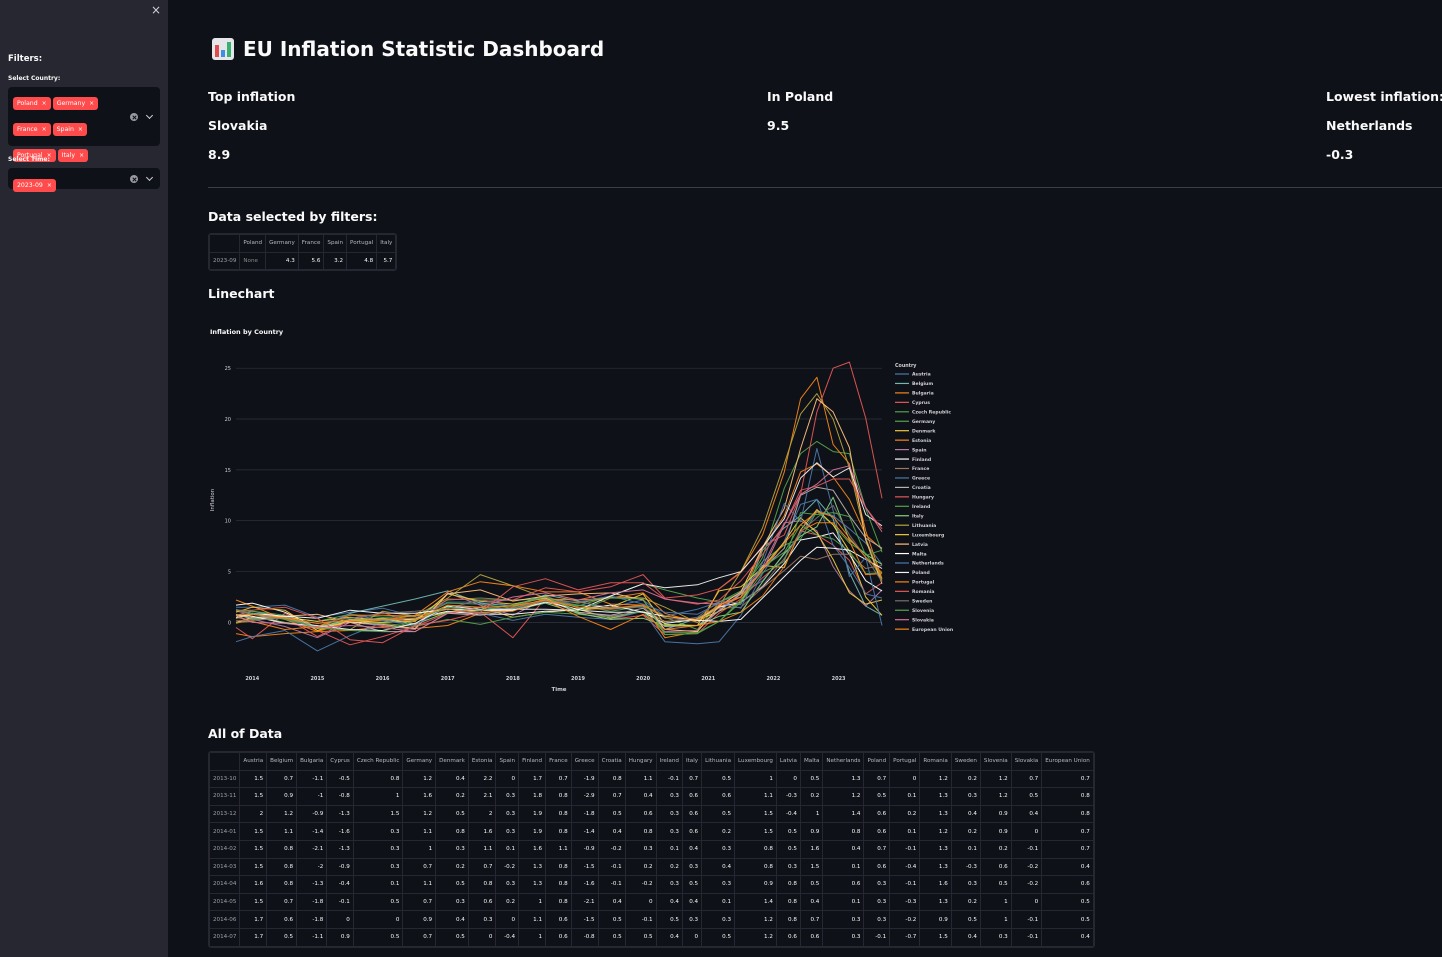 The height and width of the screenshot is (957, 1442). What do you see at coordinates (811, 831) in the screenshot?
I see `table-cell: 0.9` at bounding box center [811, 831].